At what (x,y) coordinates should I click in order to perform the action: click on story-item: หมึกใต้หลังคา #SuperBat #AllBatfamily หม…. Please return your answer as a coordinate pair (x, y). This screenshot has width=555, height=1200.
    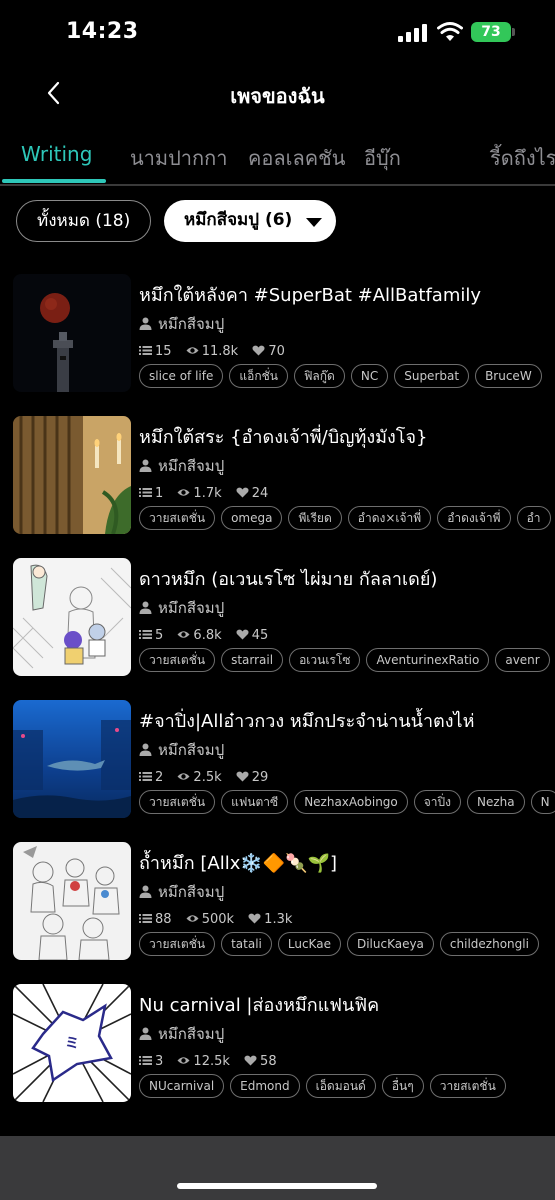
    Looking at the image, I should click on (277, 339).